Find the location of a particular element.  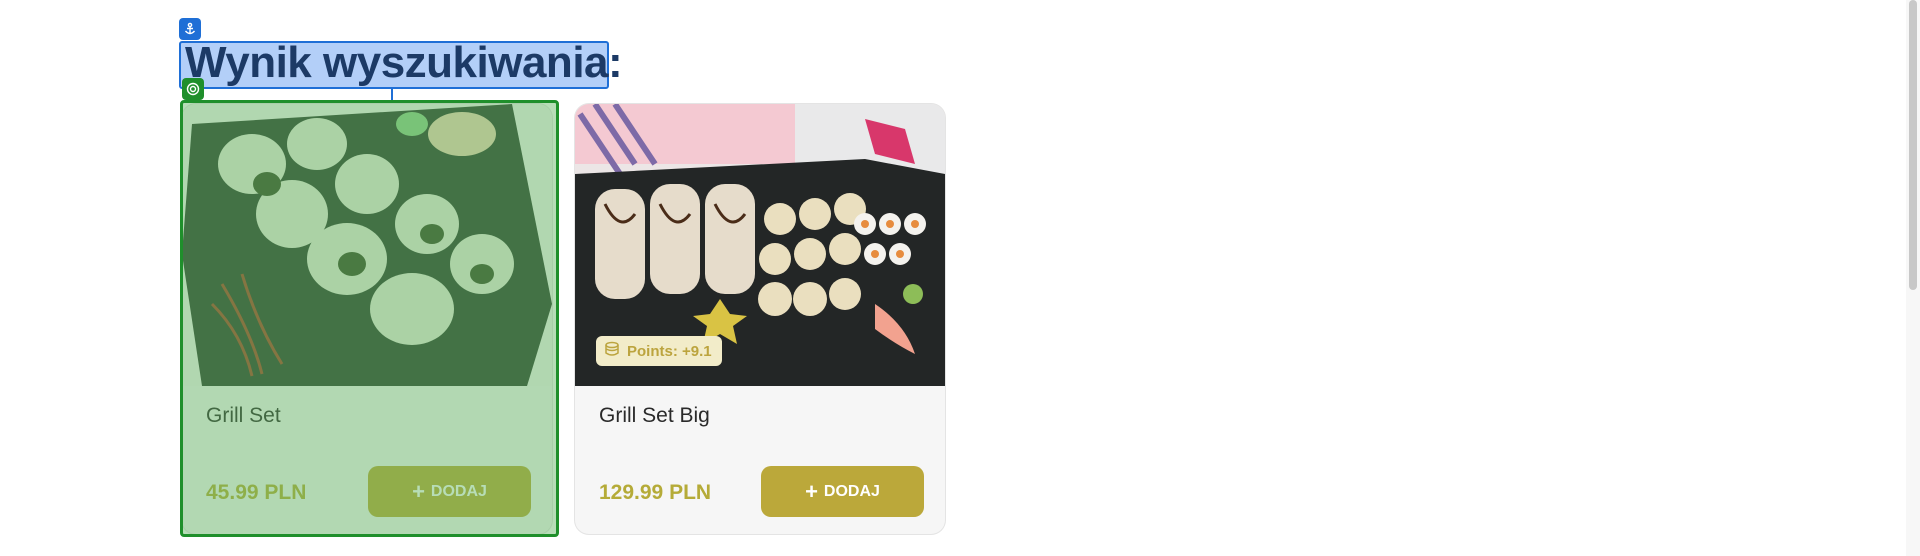

vertical-scrollbar is located at coordinates (1913, 278).